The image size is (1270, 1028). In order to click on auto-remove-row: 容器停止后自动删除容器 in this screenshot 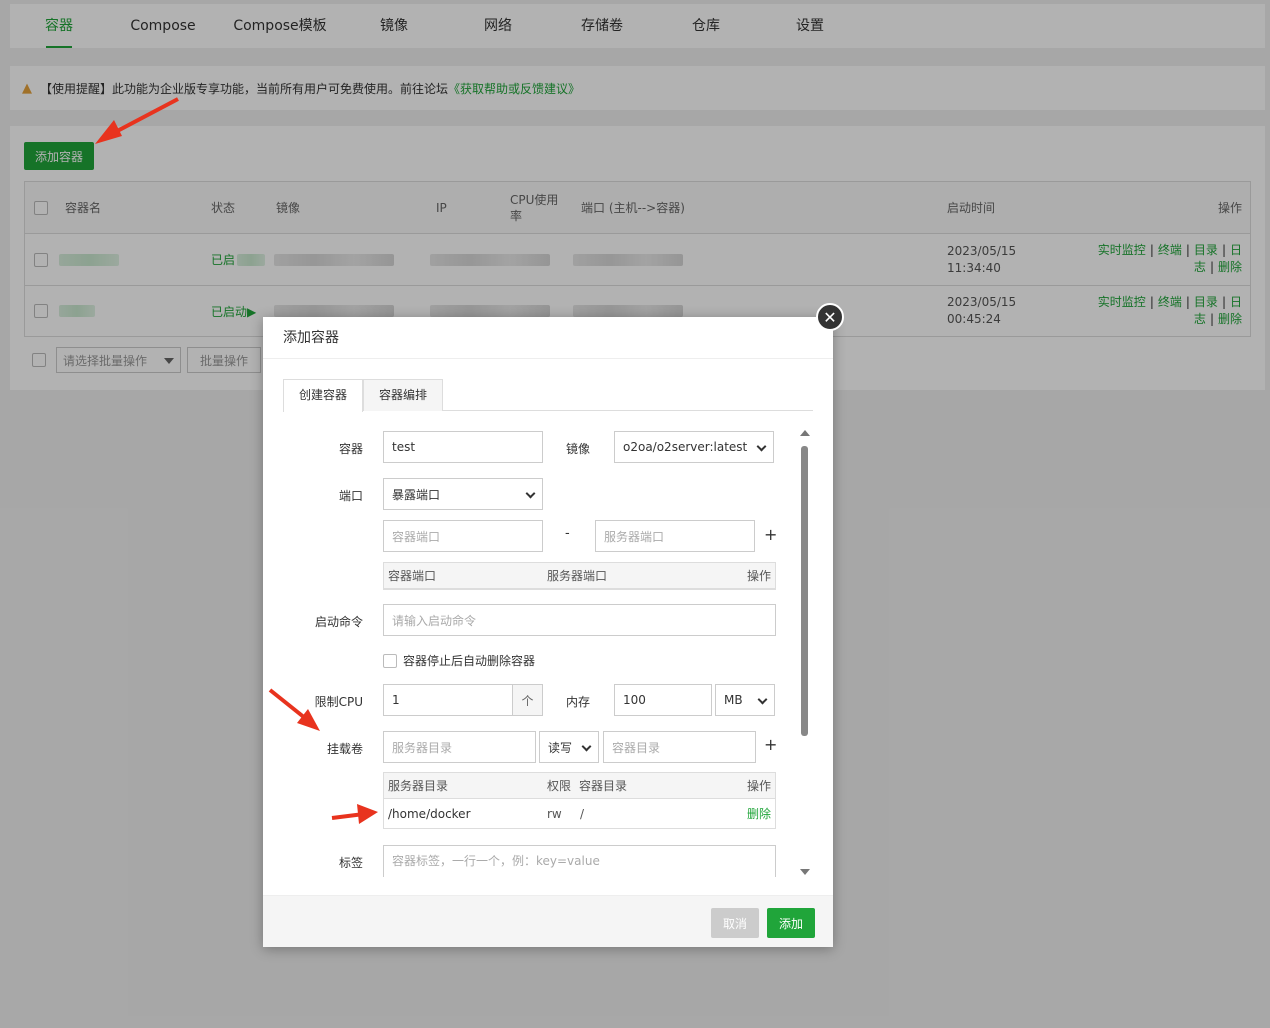, I will do `click(459, 660)`.